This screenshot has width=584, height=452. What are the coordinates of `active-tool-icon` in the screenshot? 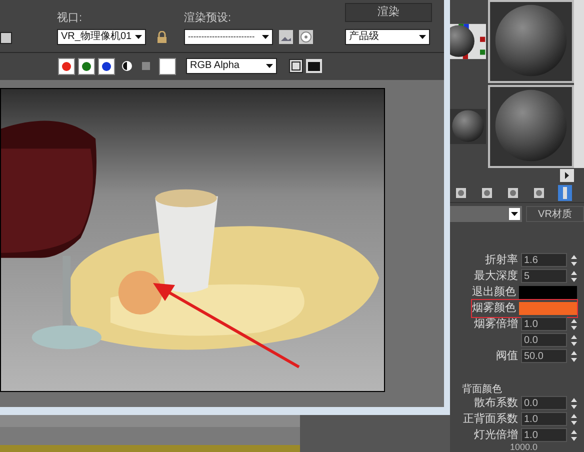 It's located at (565, 192).